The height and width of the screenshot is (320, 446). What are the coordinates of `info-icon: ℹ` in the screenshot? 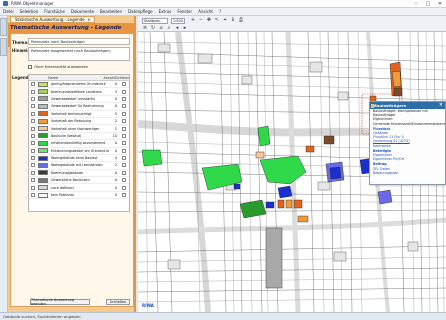 It's located at (233, 20).